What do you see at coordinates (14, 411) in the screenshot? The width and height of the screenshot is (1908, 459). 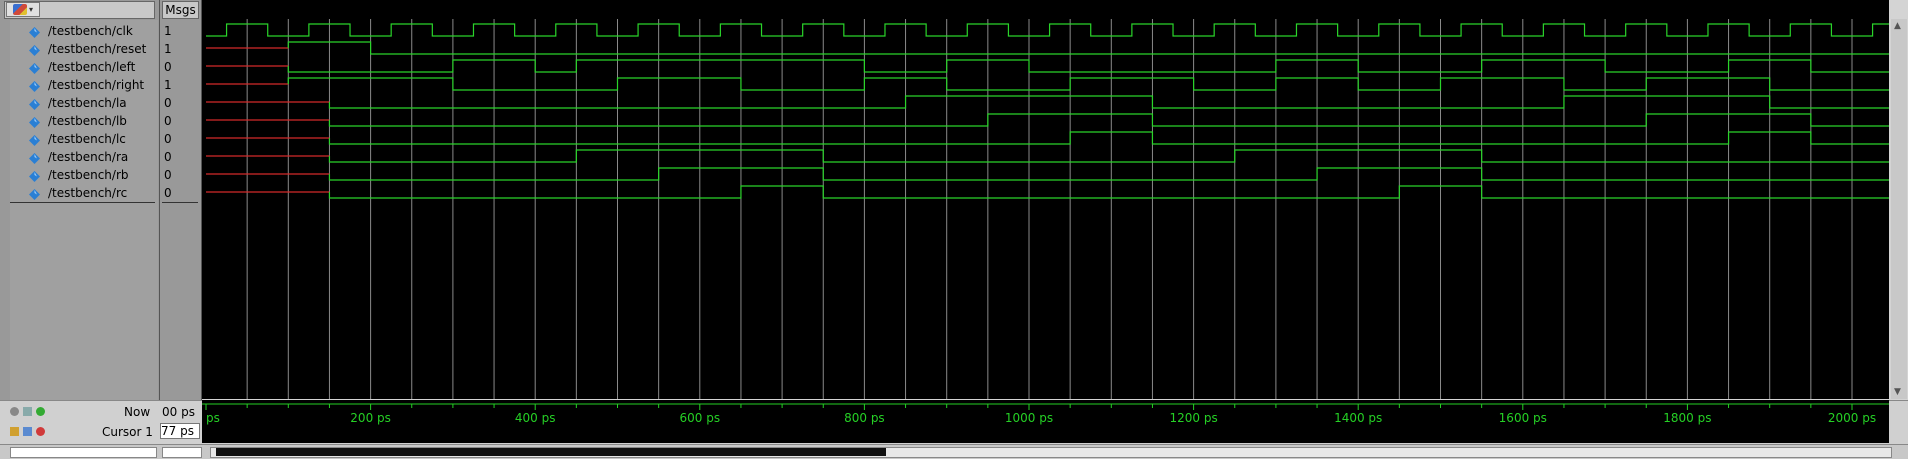 I see `zoom-icon` at bounding box center [14, 411].